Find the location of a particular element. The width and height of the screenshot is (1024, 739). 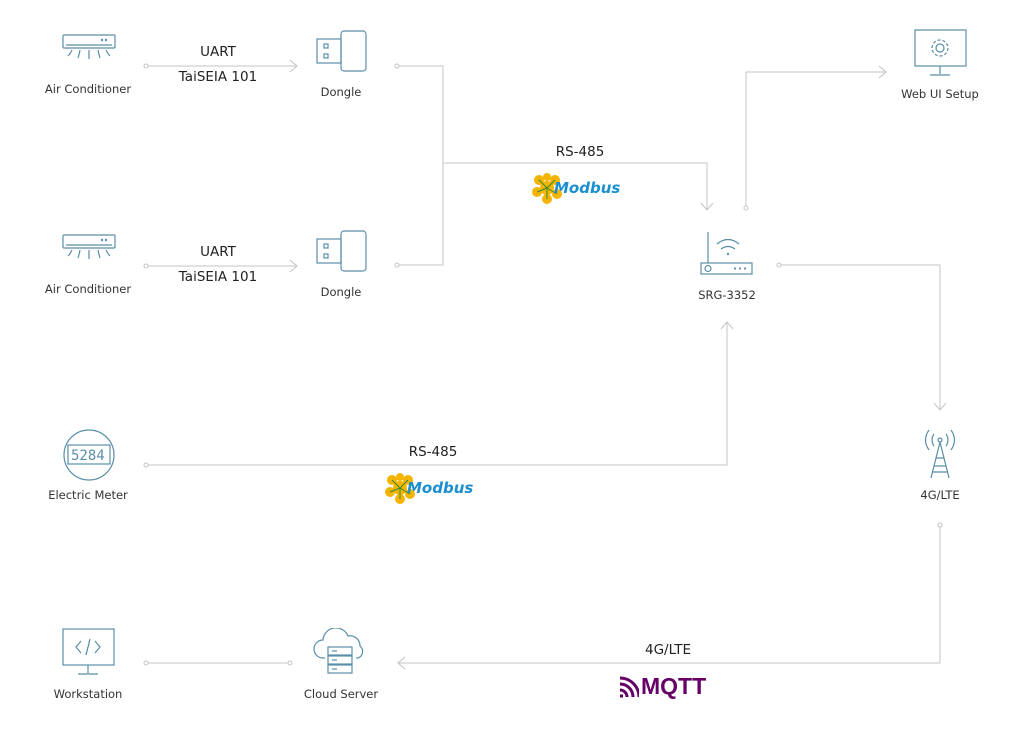

monitor-gear-icon is located at coordinates (940, 52).